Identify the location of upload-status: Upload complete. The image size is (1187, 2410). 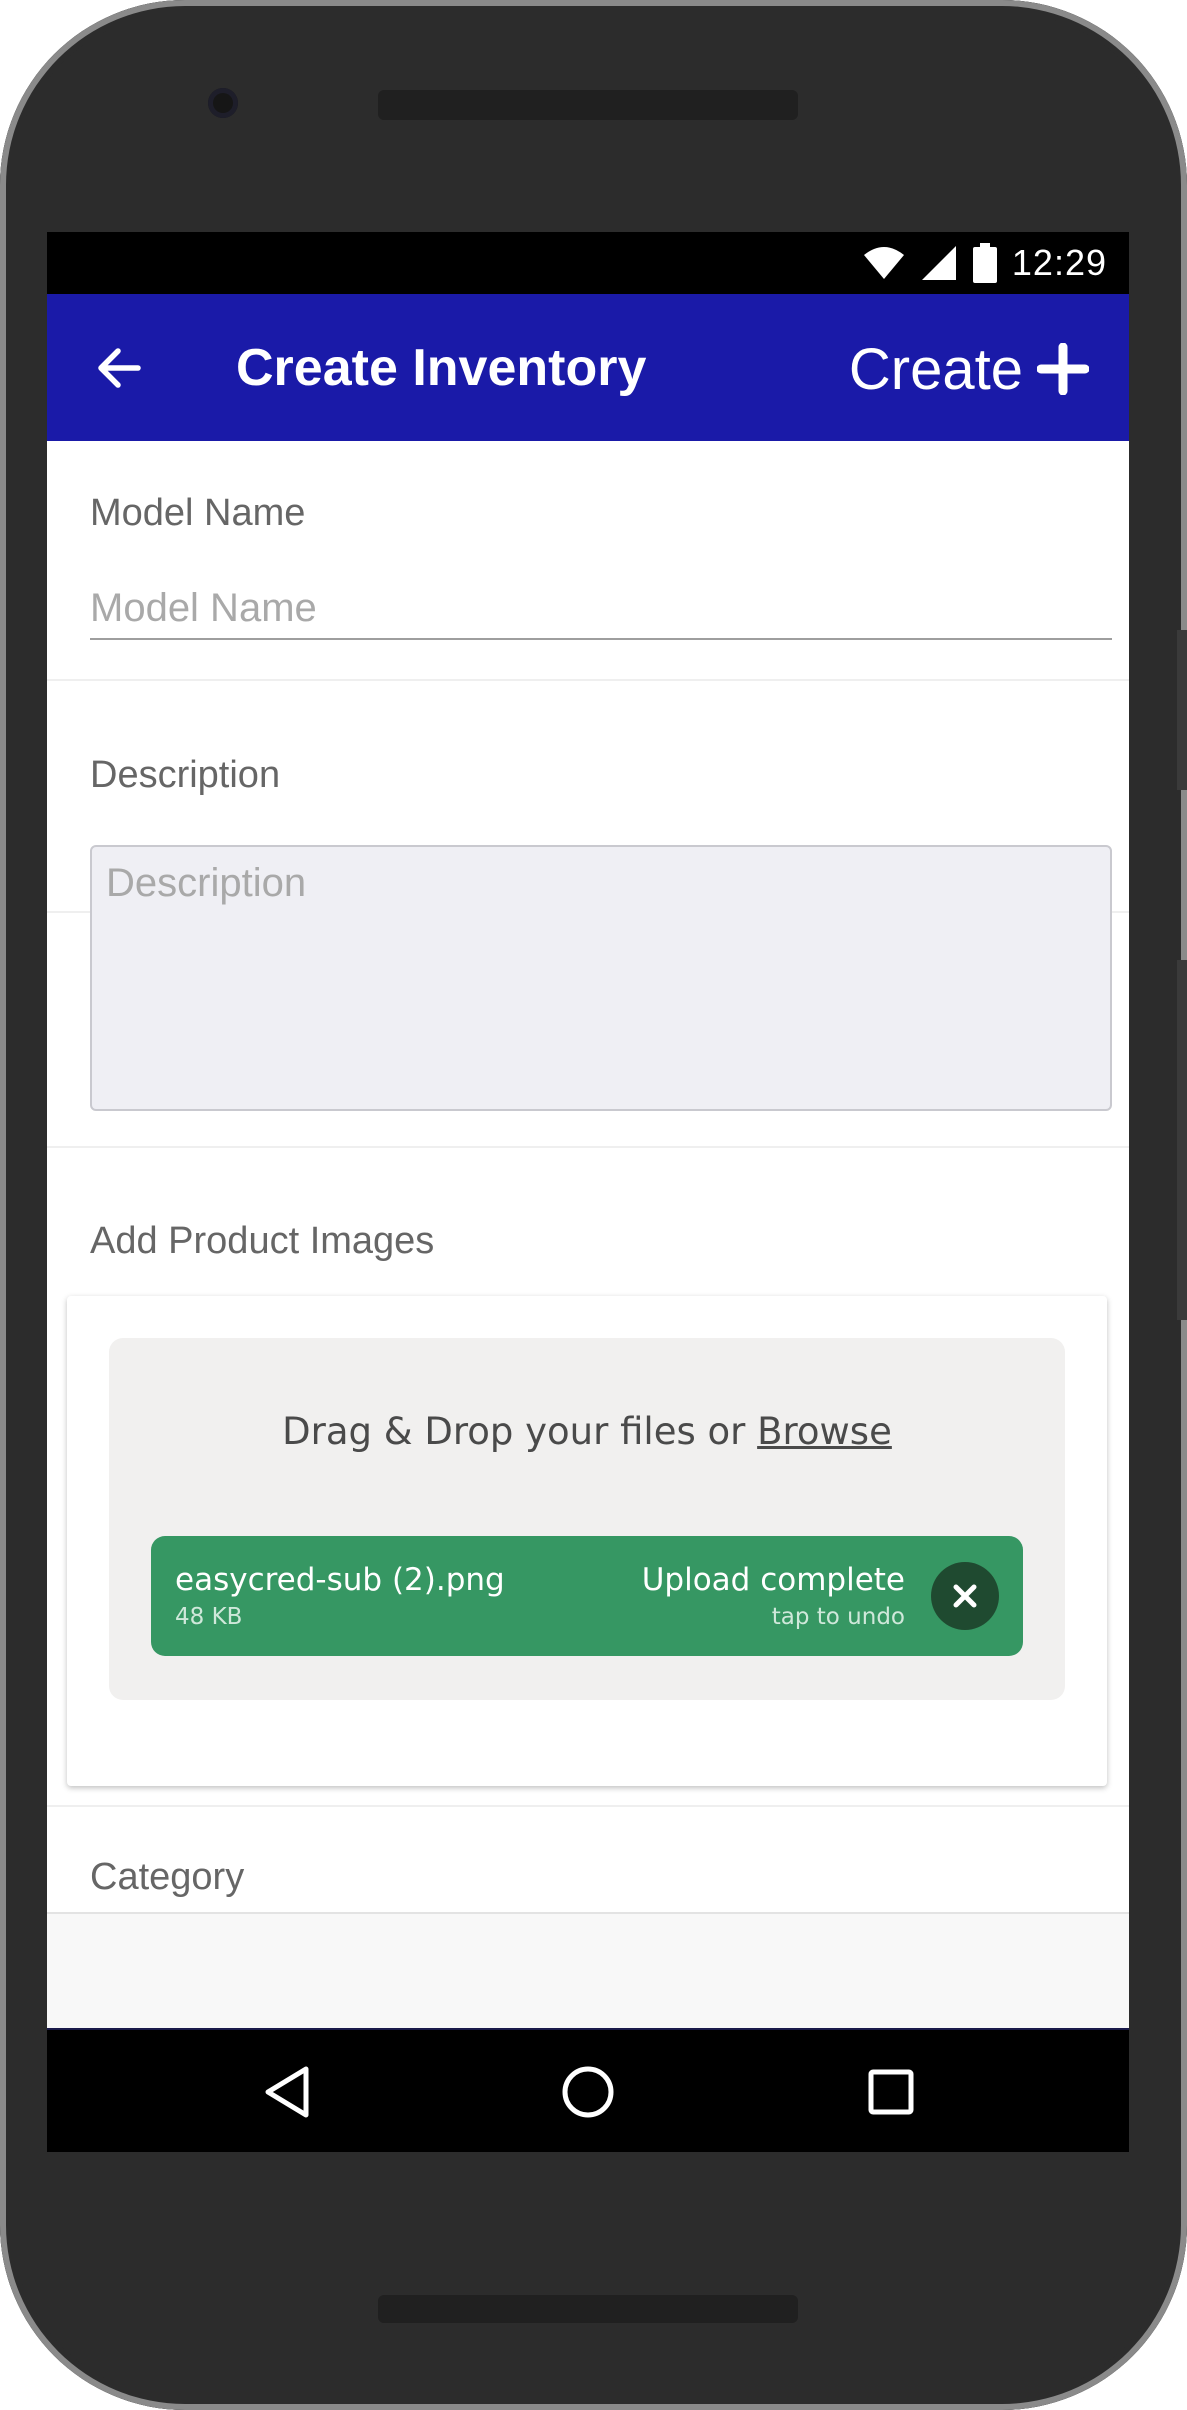
(773, 1580).